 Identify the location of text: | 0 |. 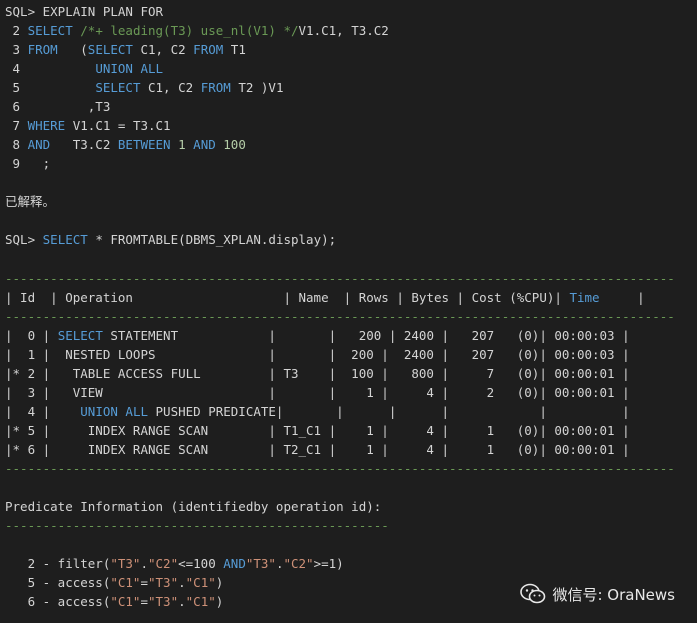
(31, 335).